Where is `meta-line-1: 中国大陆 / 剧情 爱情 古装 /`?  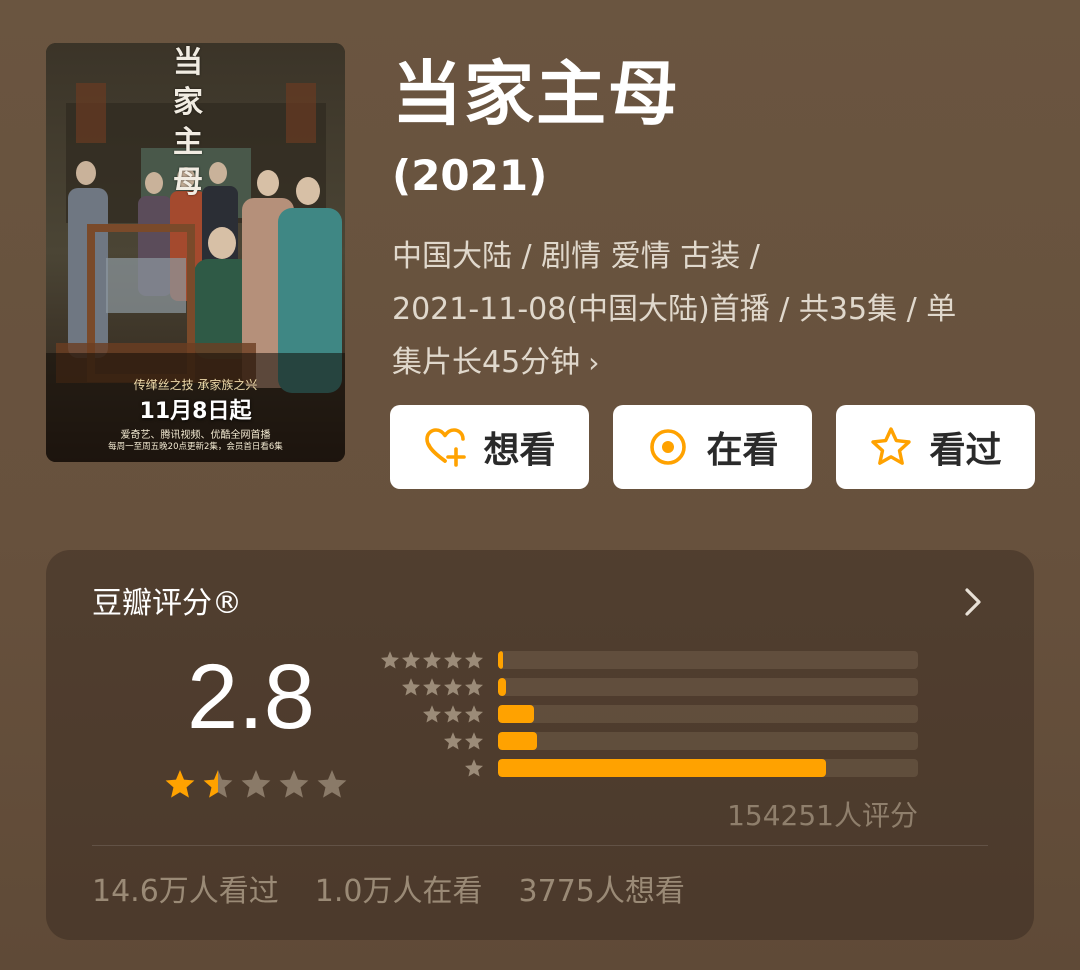 meta-line-1: 中国大陆 / 剧情 爱情 古装 / is located at coordinates (576, 256).